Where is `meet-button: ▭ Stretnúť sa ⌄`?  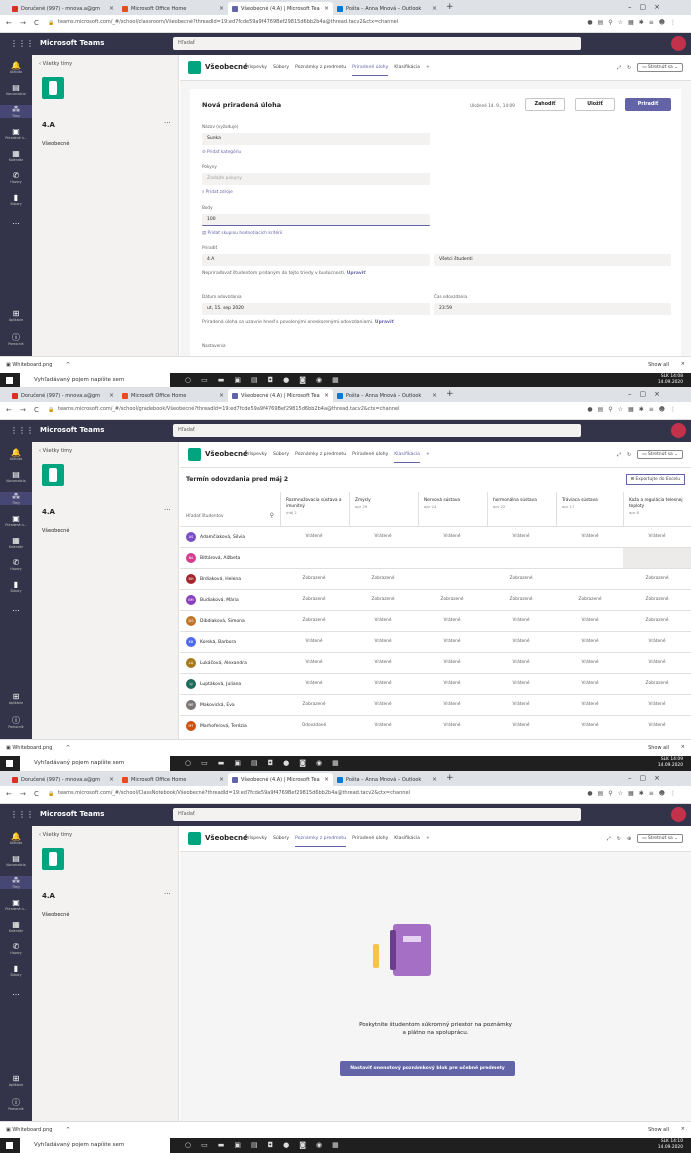
meet-button: ▭ Stretnúť sa ⌄ is located at coordinates (660, 838).